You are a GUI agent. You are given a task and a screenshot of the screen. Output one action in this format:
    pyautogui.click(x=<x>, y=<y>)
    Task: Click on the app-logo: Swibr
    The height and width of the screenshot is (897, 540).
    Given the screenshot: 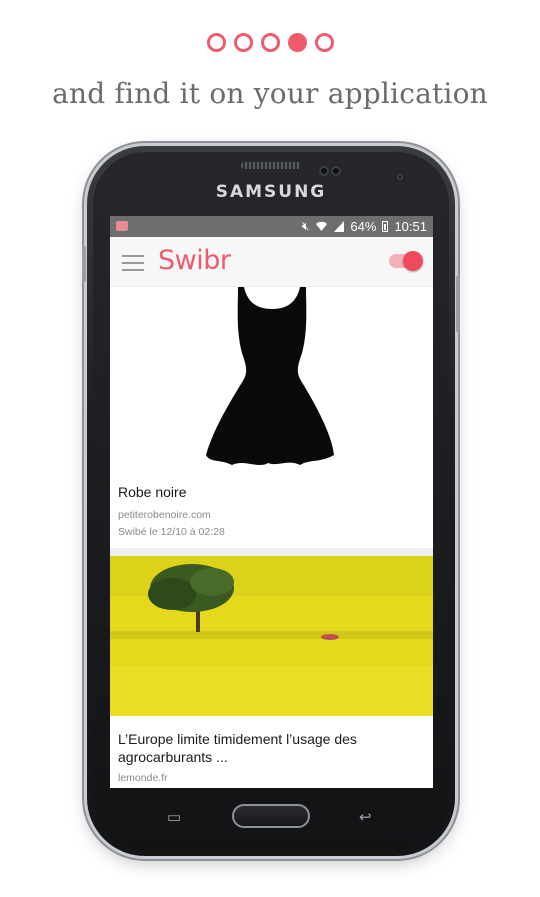 What is the action you would take?
    pyautogui.click(x=194, y=260)
    